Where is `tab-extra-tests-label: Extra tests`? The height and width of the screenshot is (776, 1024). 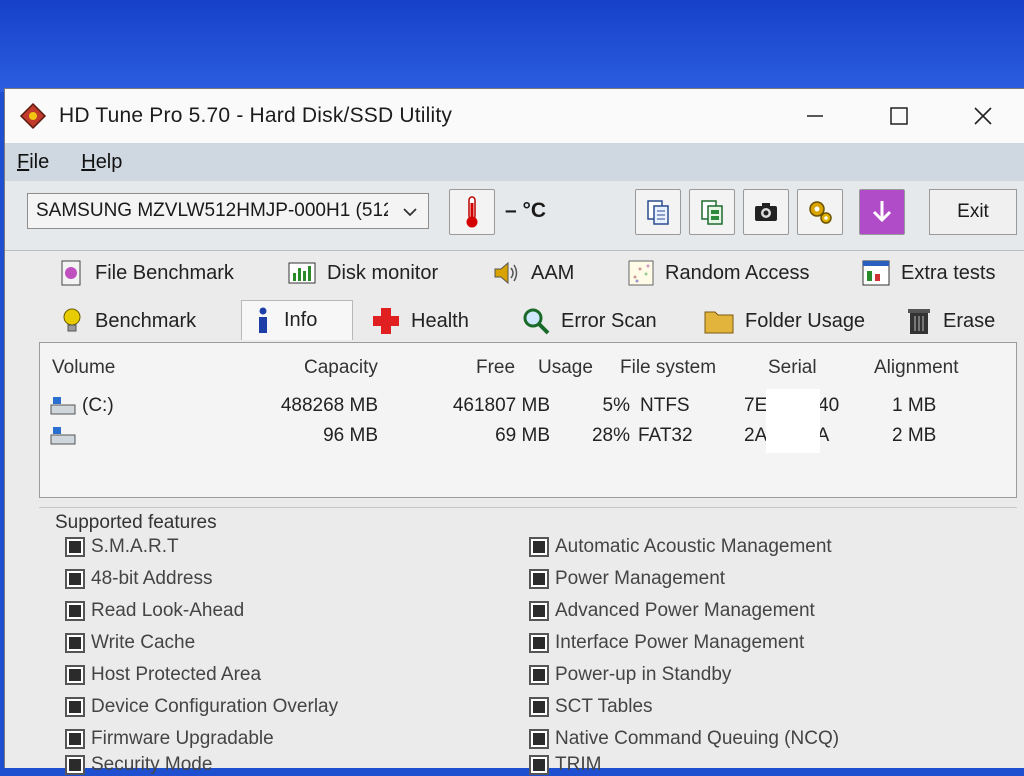
tab-extra-tests-label: Extra tests is located at coordinates (948, 272).